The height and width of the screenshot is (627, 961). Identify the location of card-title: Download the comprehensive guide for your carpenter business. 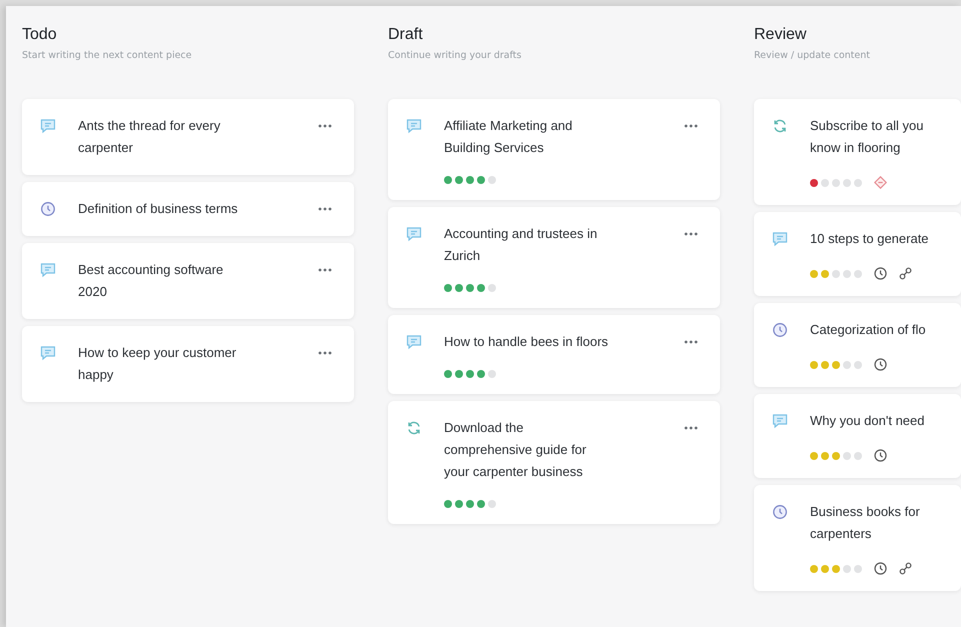
(516, 450).